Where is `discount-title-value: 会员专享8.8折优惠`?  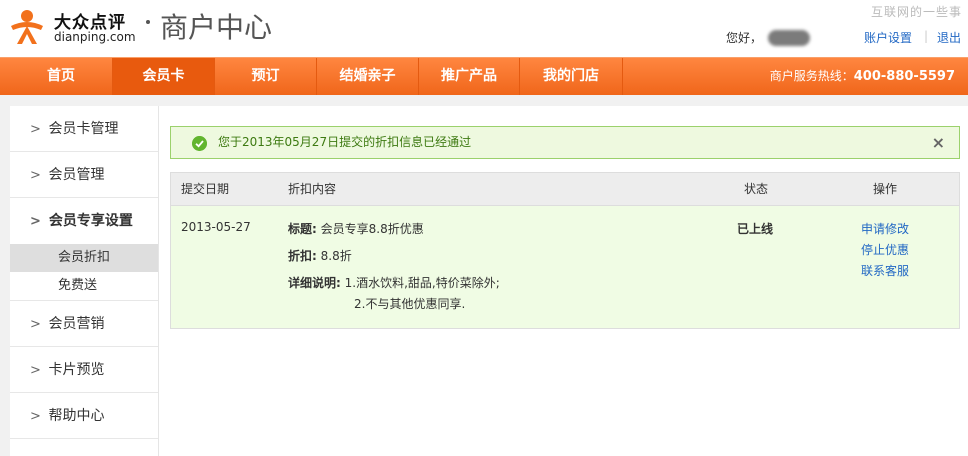
discount-title-value: 会员专享8.8折优惠 is located at coordinates (372, 229).